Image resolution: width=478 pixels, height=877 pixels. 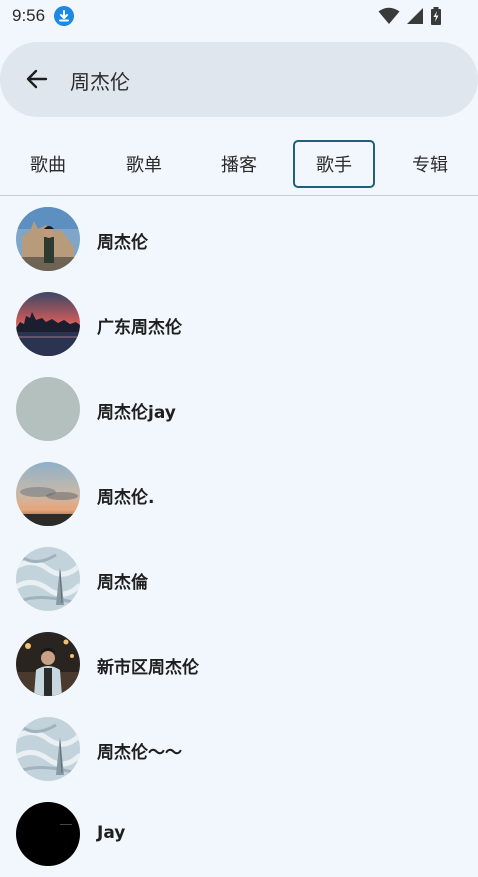 What do you see at coordinates (436, 18) in the screenshot?
I see `battery-charging-icon` at bounding box center [436, 18].